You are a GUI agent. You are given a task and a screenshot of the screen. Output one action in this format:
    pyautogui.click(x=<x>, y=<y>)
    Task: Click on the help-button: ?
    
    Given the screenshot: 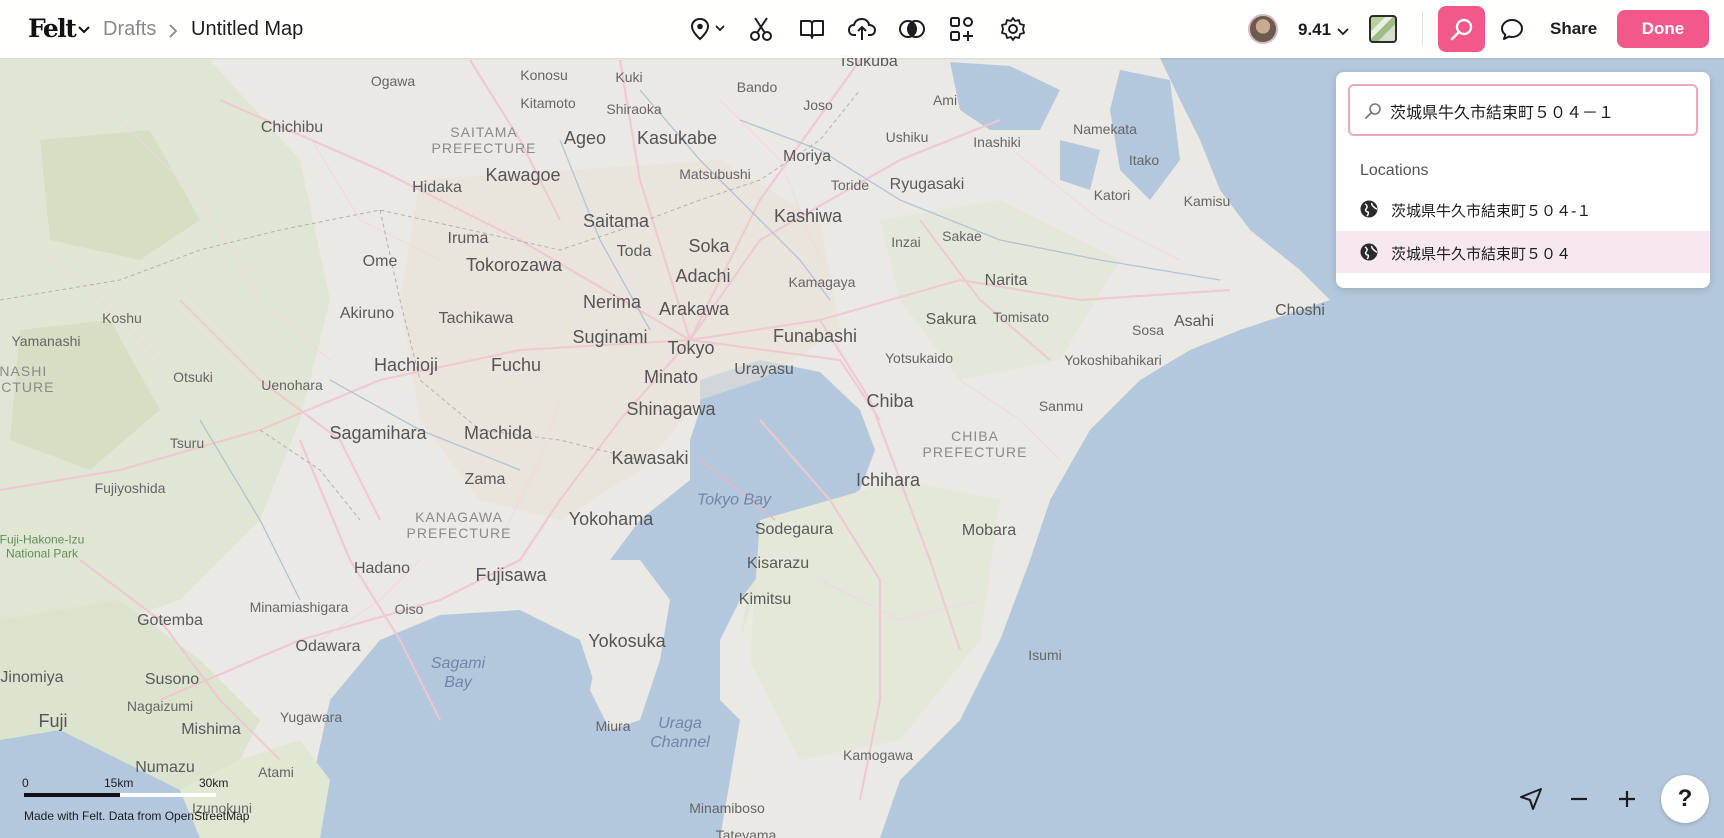 What is the action you would take?
    pyautogui.click(x=1685, y=799)
    